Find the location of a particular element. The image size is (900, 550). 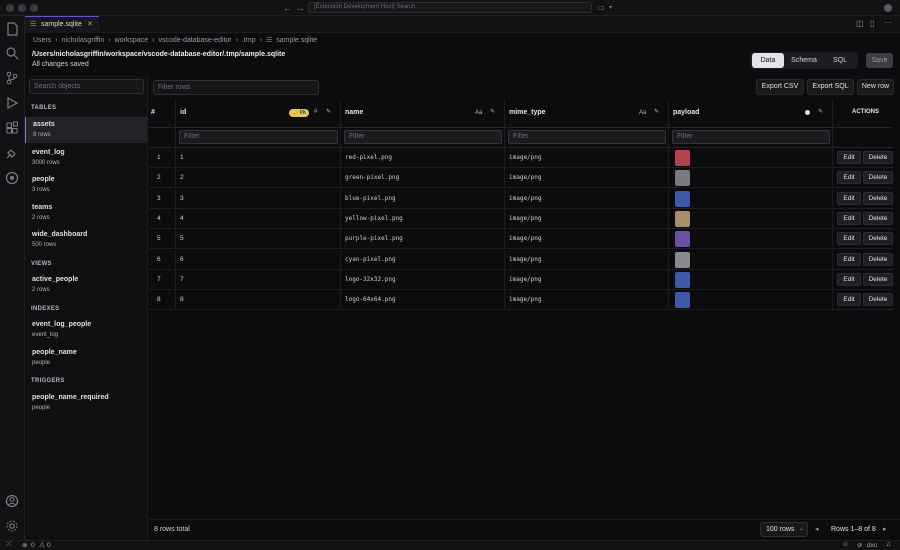

export-csv-button: Export CSV is located at coordinates (780, 87).